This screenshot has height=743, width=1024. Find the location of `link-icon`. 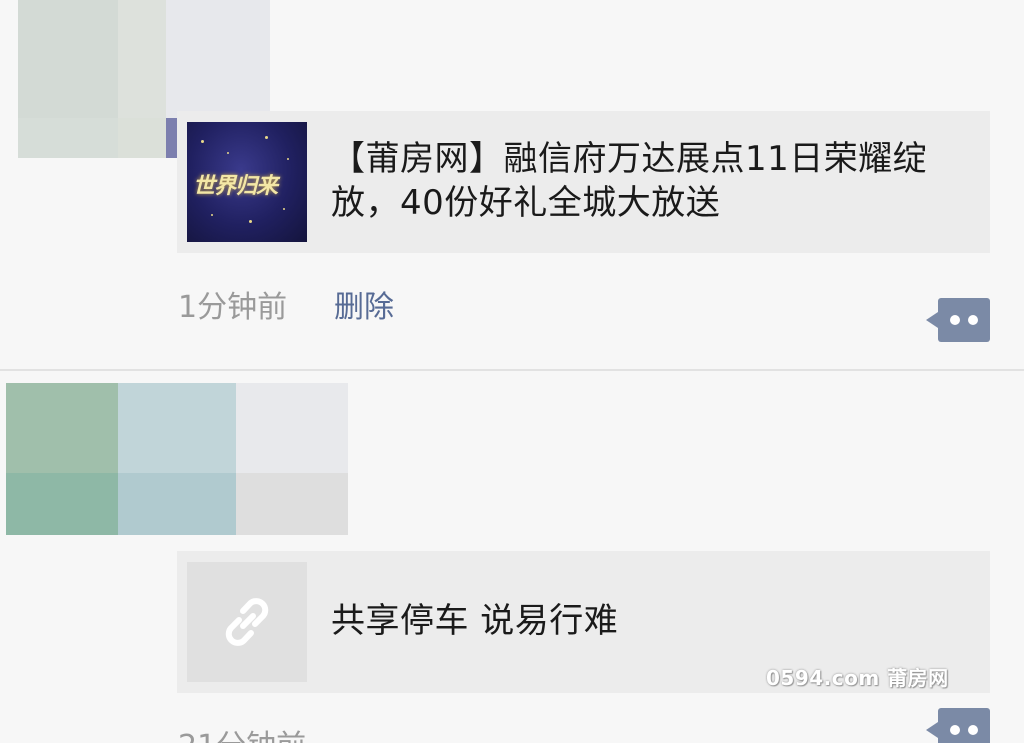

link-icon is located at coordinates (247, 622).